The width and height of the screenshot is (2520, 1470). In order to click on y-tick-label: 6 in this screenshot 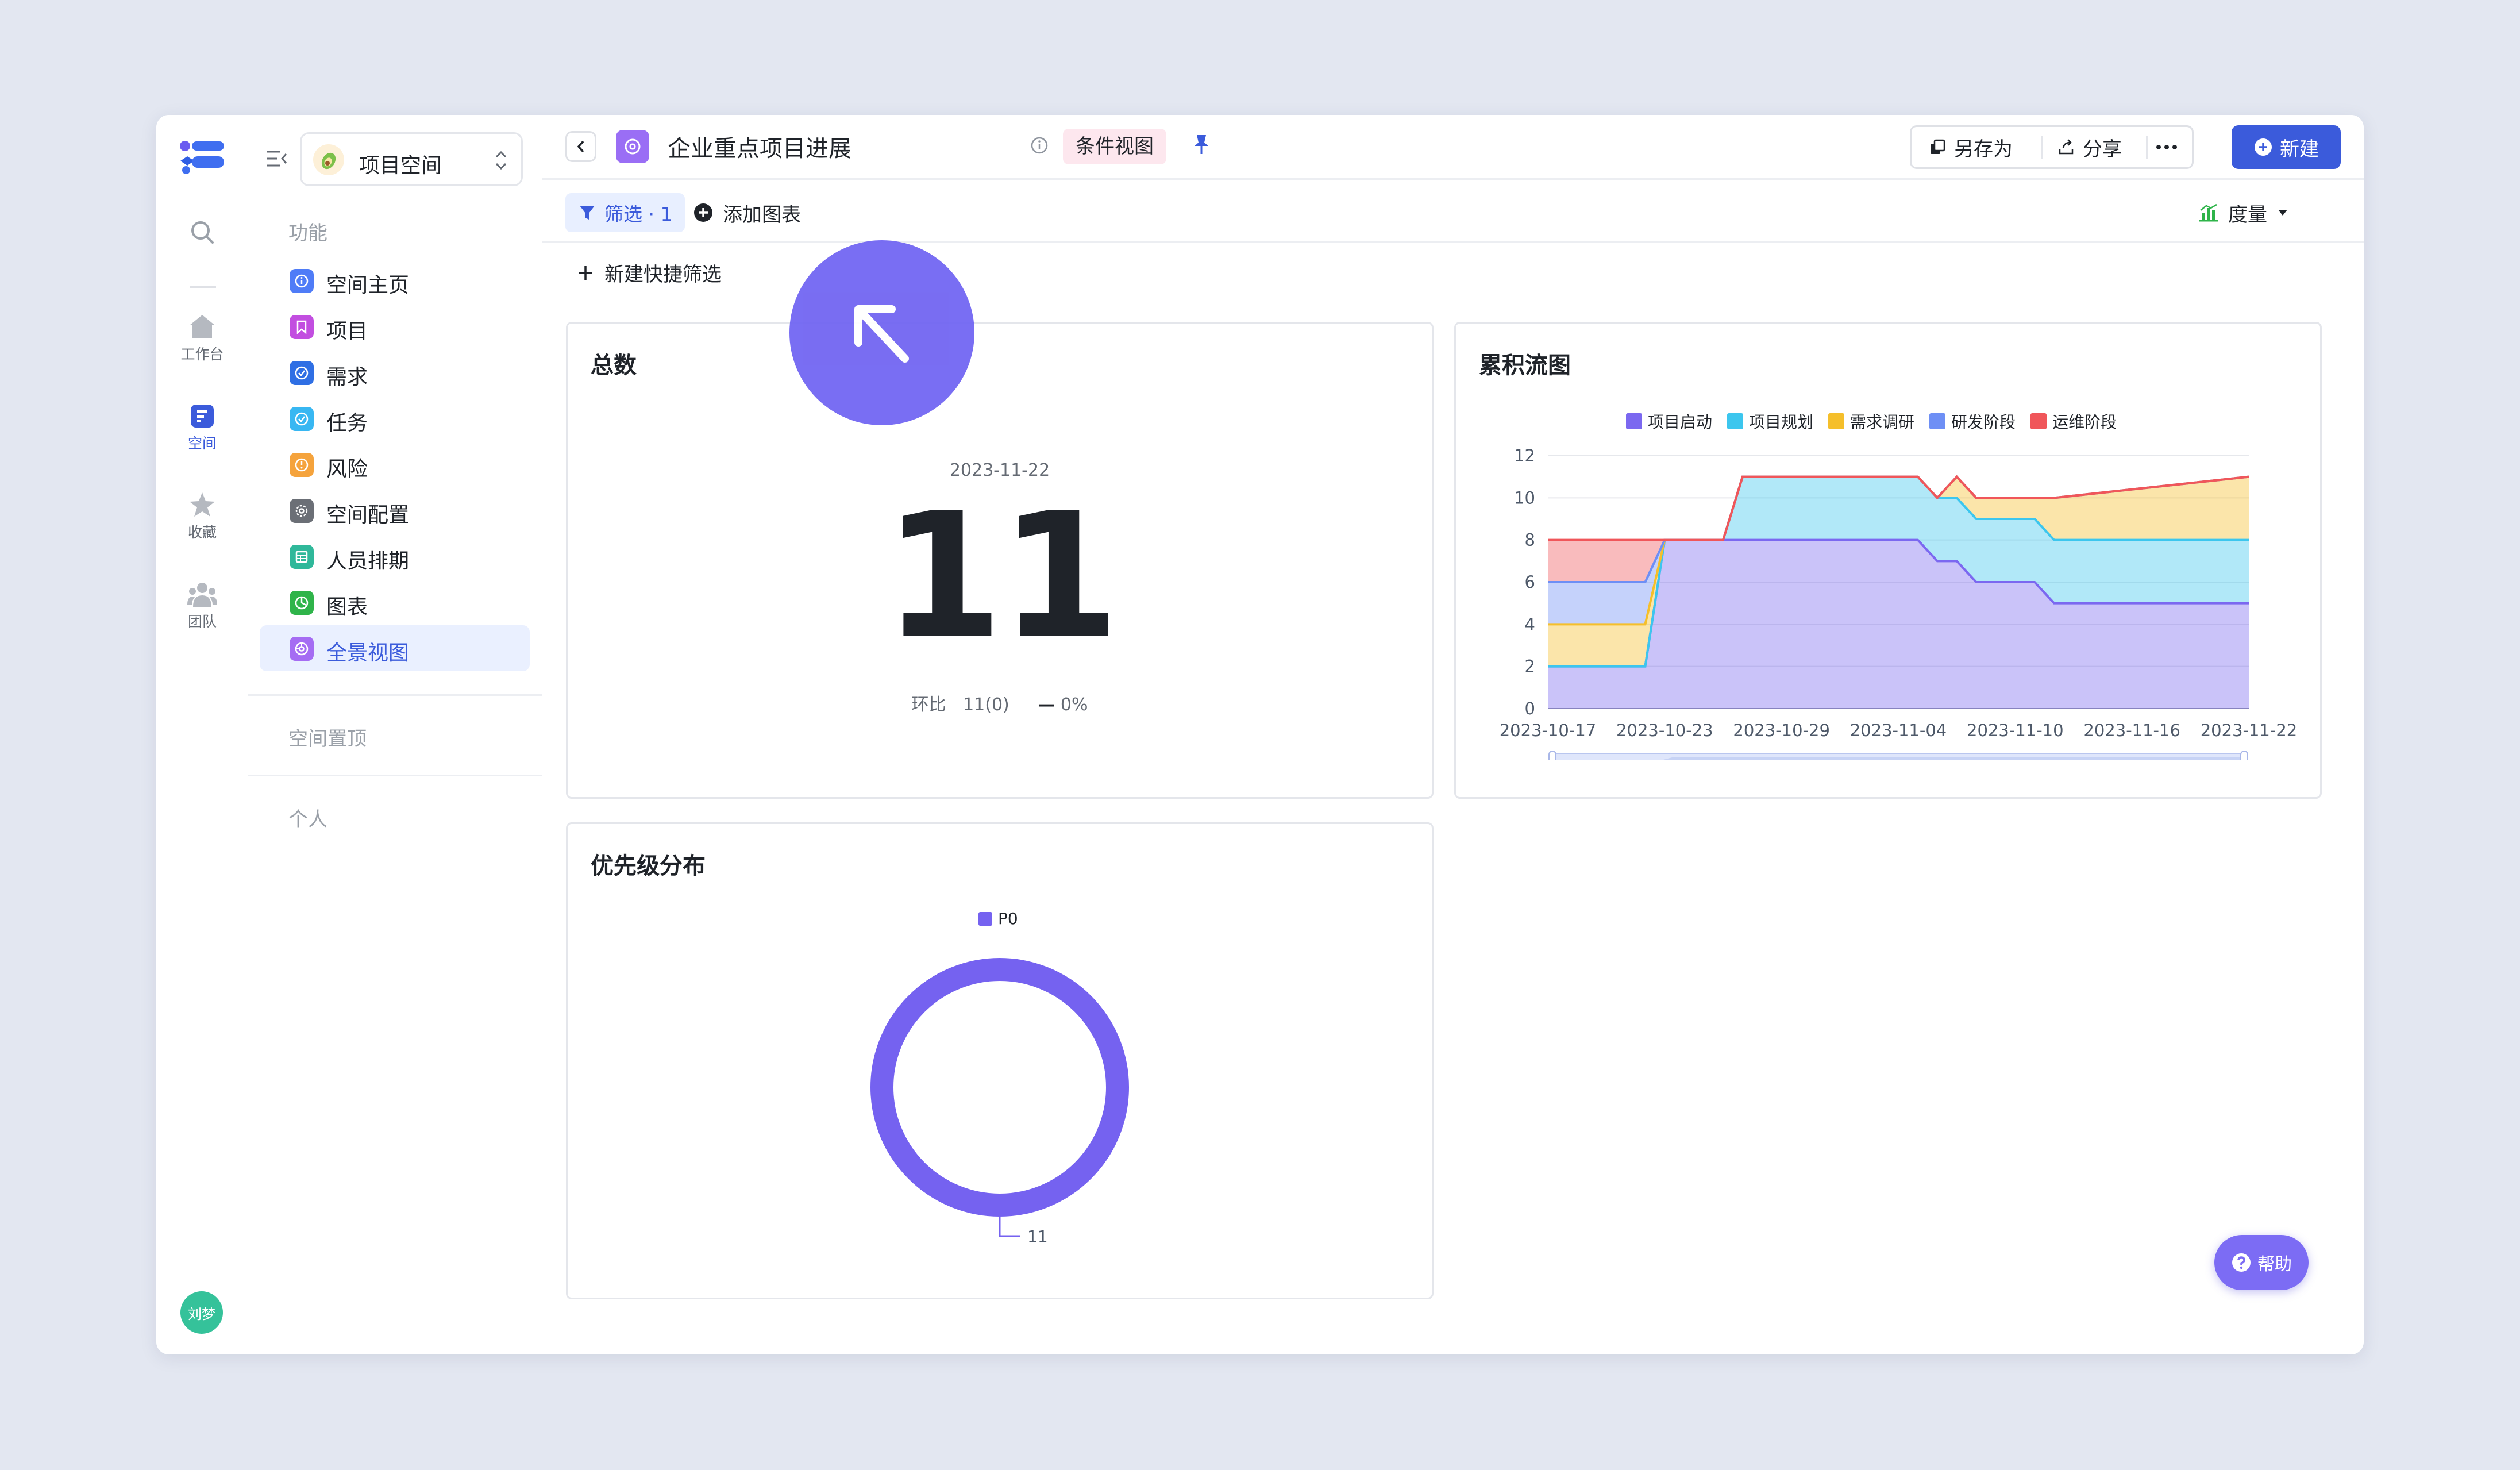, I will do `click(1530, 582)`.